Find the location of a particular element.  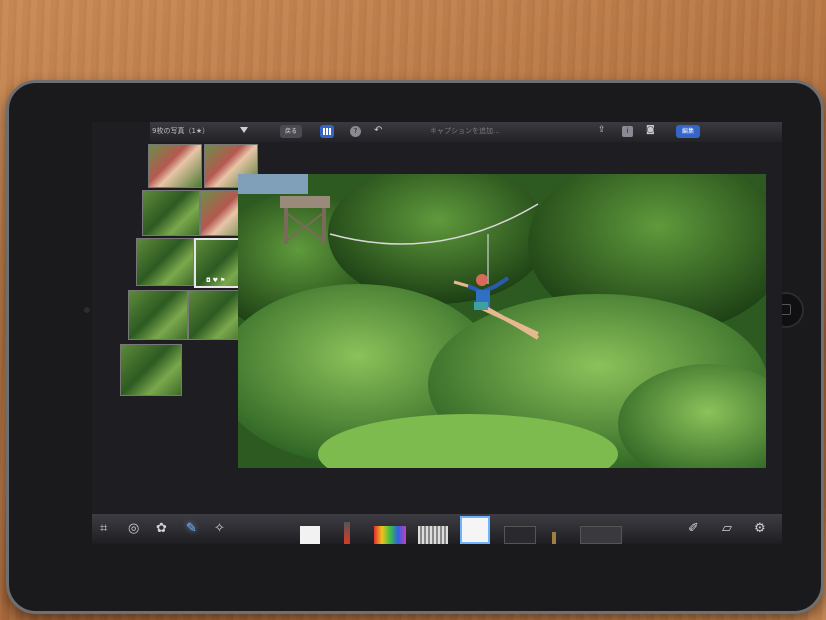

front-camera is located at coordinates (87, 310).